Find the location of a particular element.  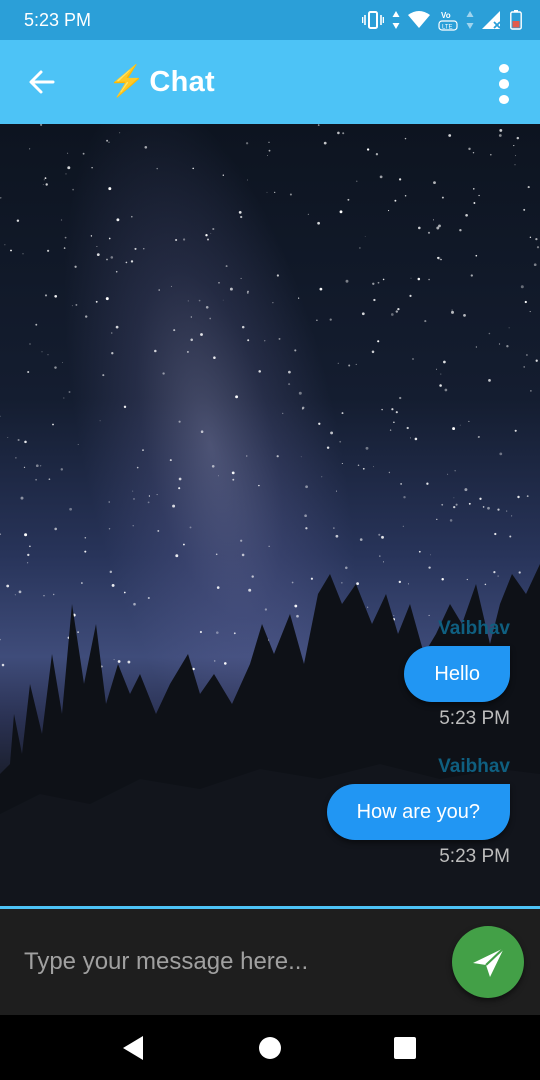

nav-home-button is located at coordinates (270, 1048).